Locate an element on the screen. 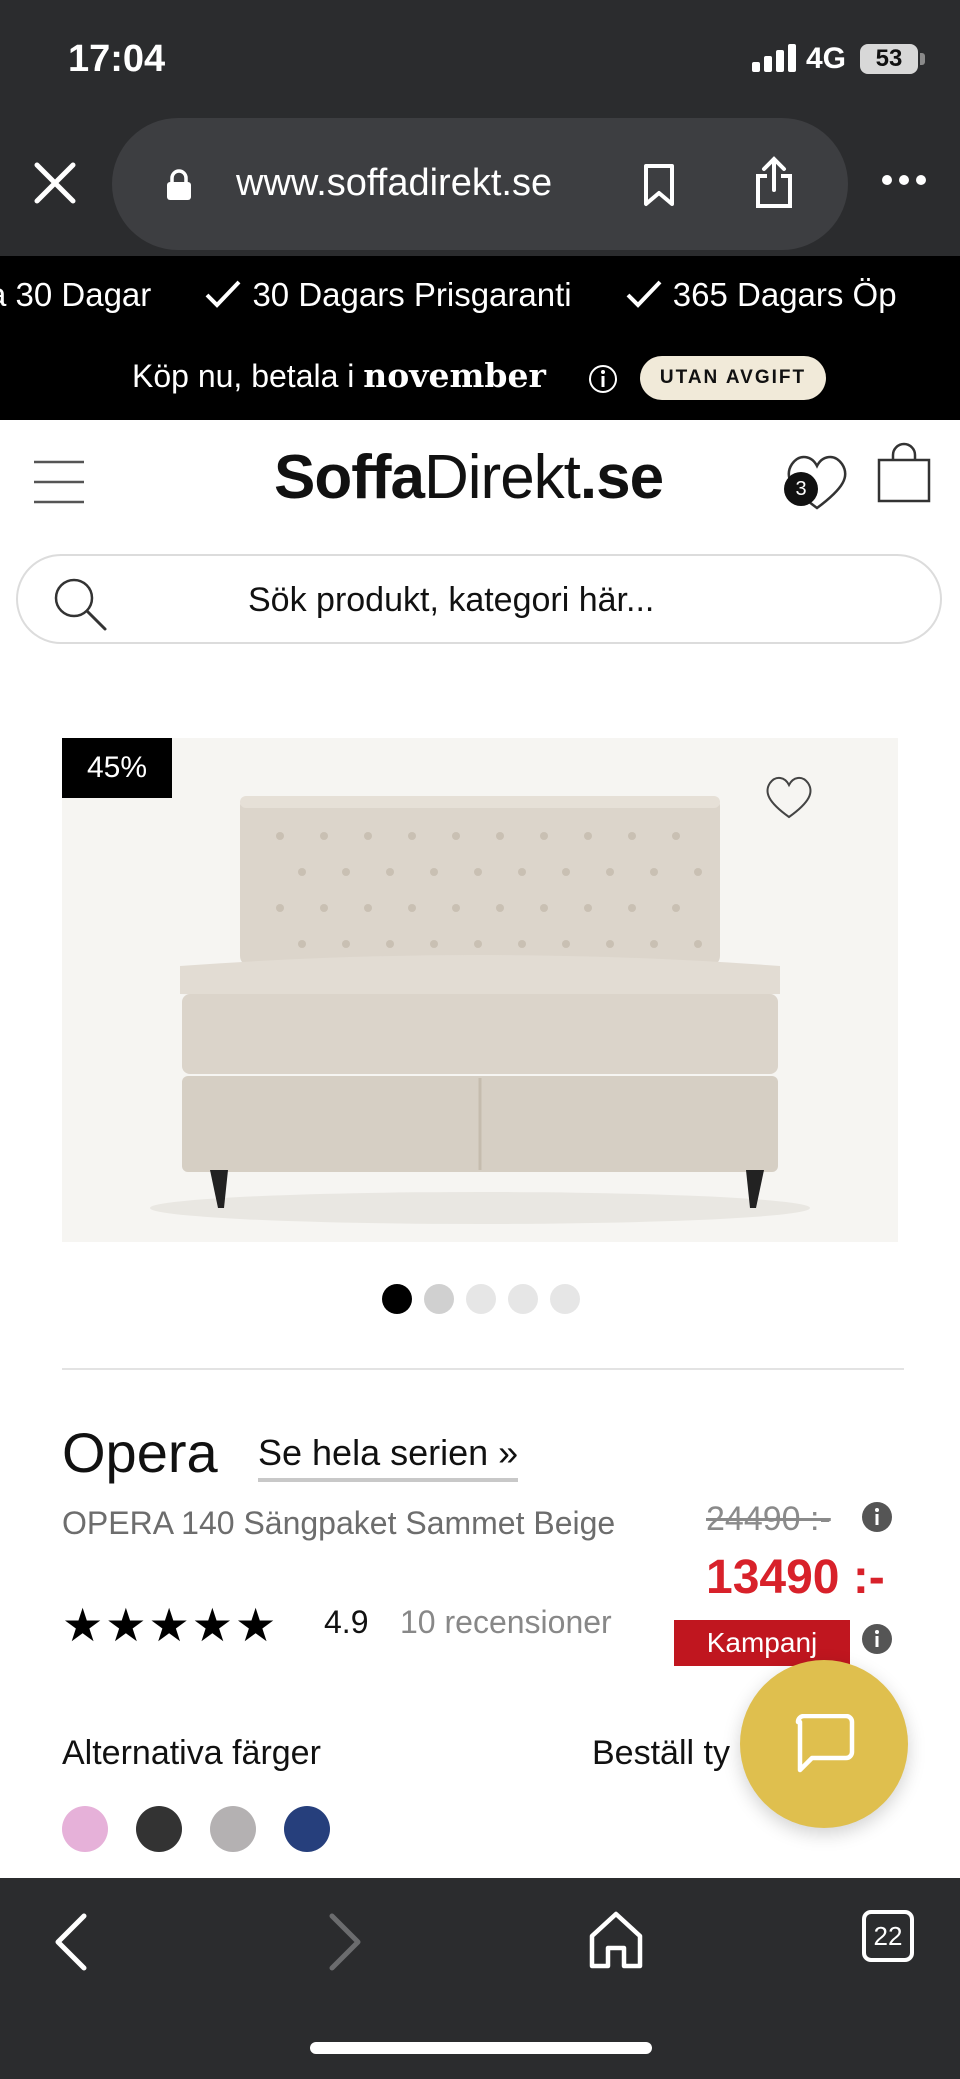 The height and width of the screenshot is (2079, 960). status-time: 17:04 is located at coordinates (117, 59).